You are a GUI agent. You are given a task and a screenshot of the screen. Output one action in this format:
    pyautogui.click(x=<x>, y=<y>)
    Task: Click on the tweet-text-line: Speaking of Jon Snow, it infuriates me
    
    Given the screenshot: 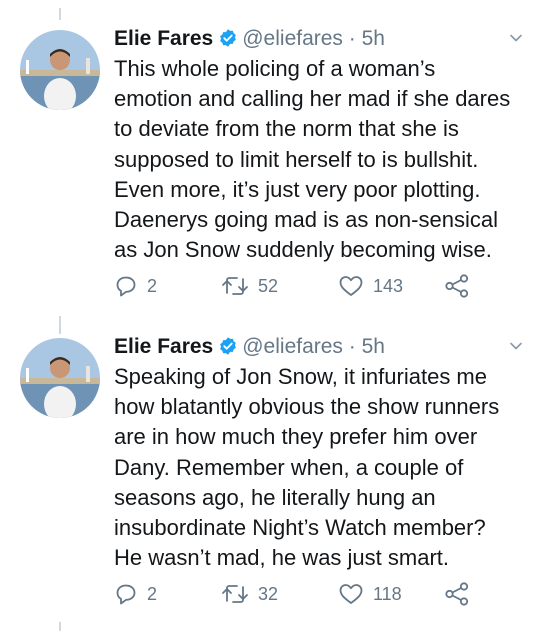 What is the action you would take?
    pyautogui.click(x=300, y=376)
    